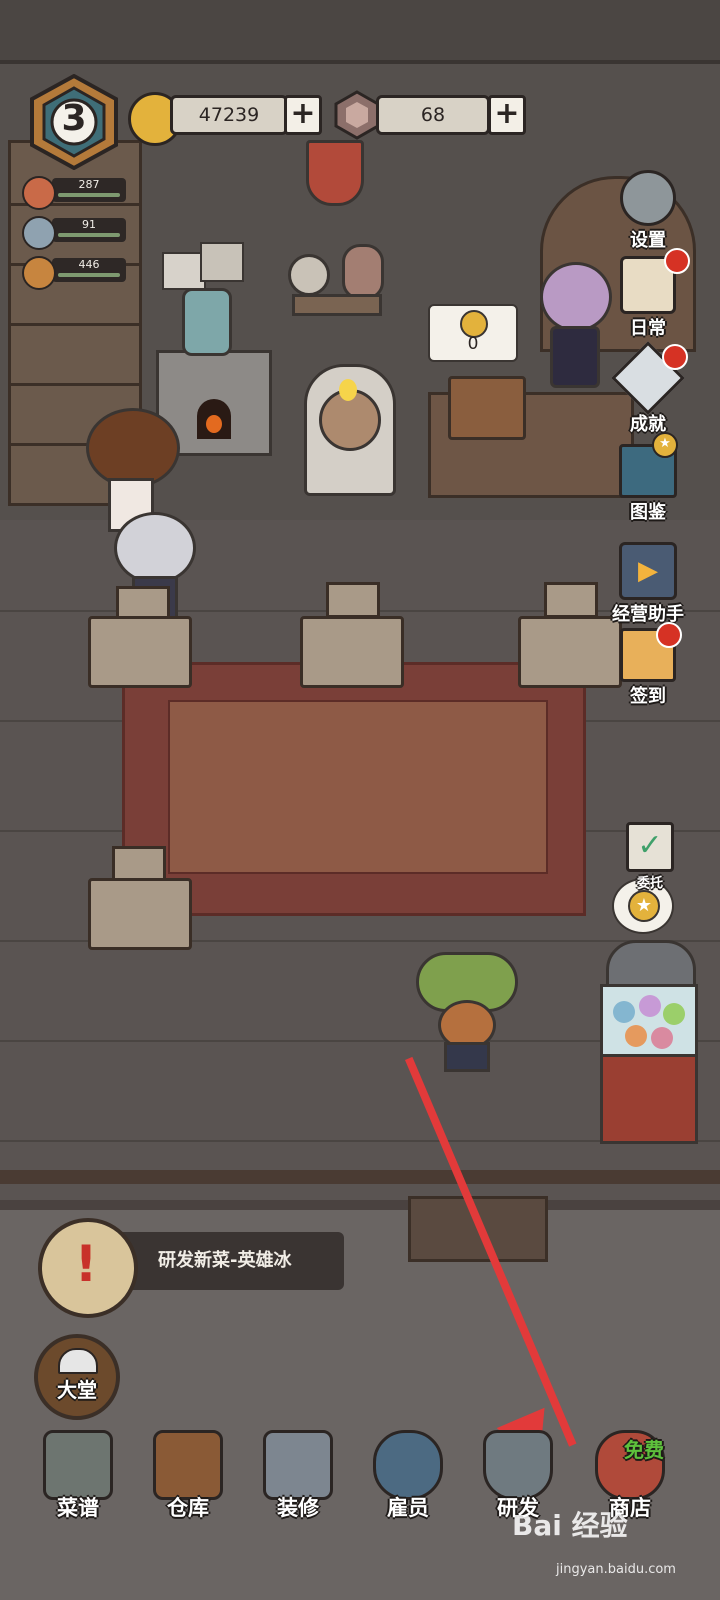  I want to click on nav-recipes-button: 菜谱, so click(78, 1475).